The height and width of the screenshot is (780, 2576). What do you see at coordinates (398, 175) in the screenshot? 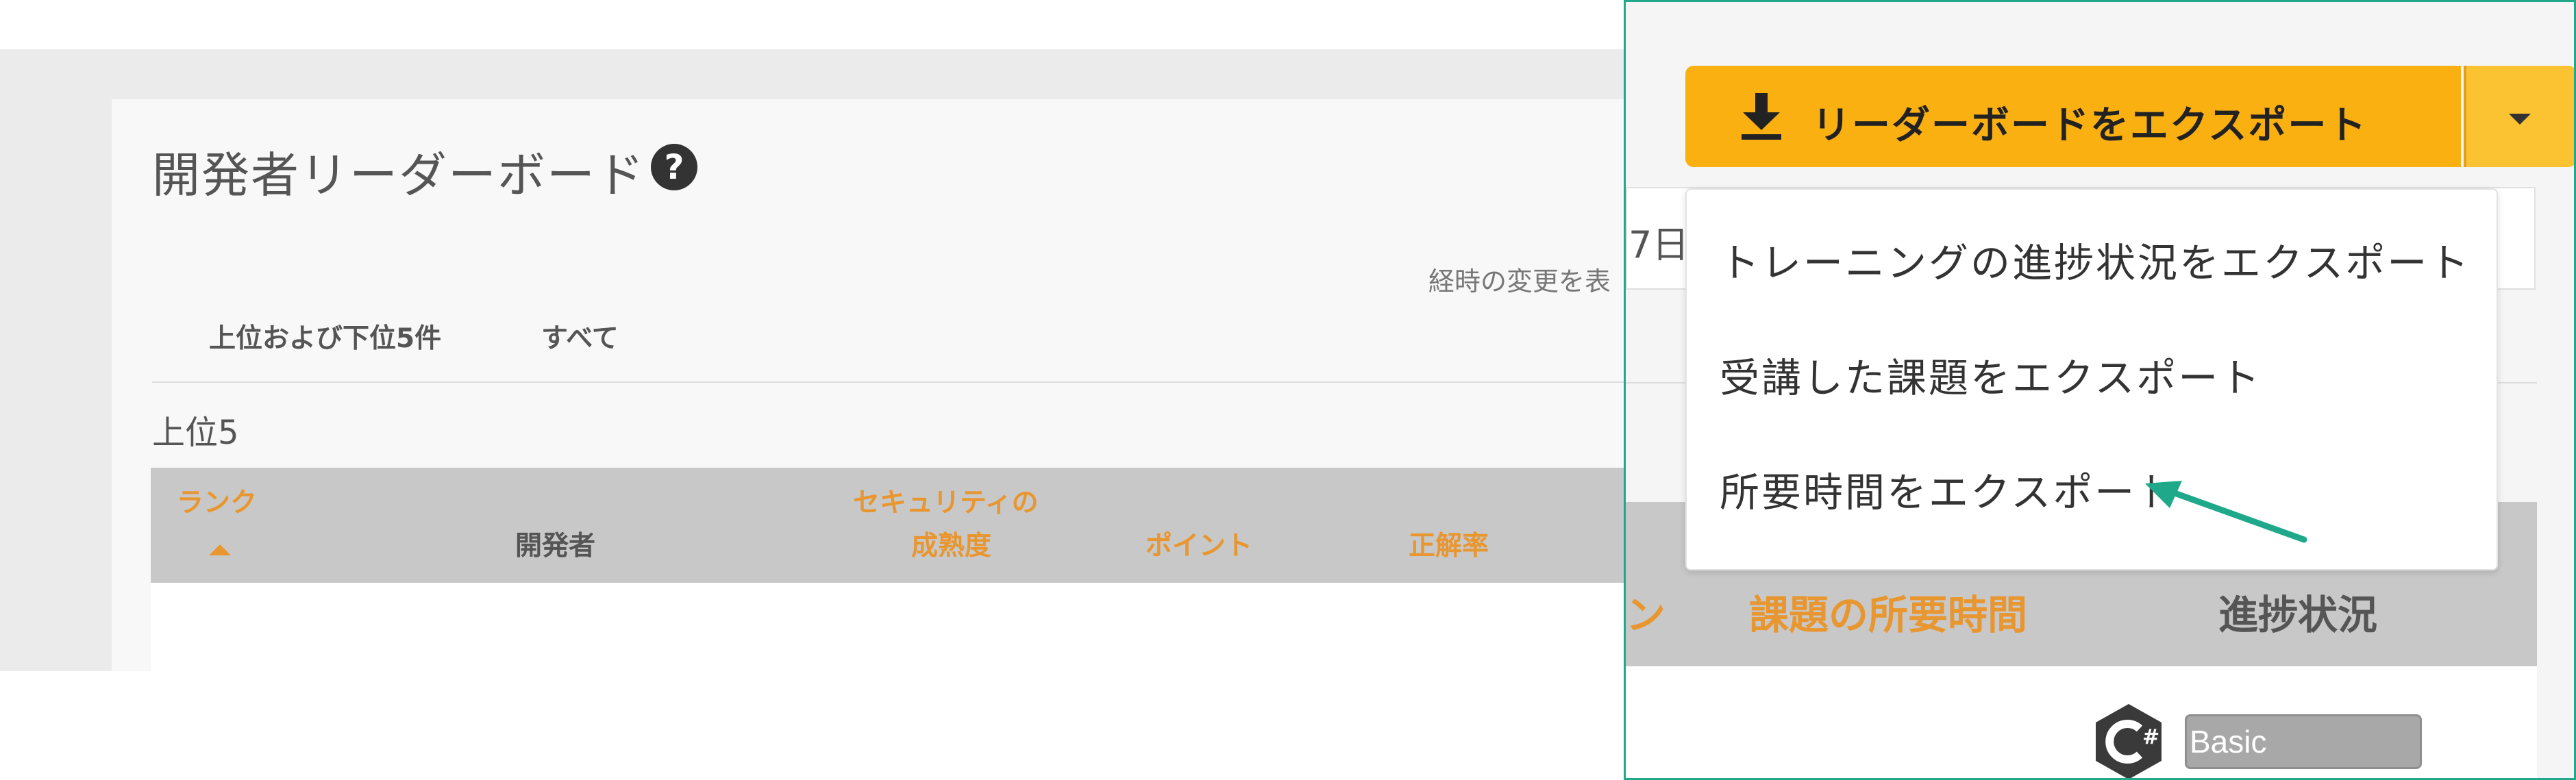
I see `page-title: 開発者リーダーボード` at bounding box center [398, 175].